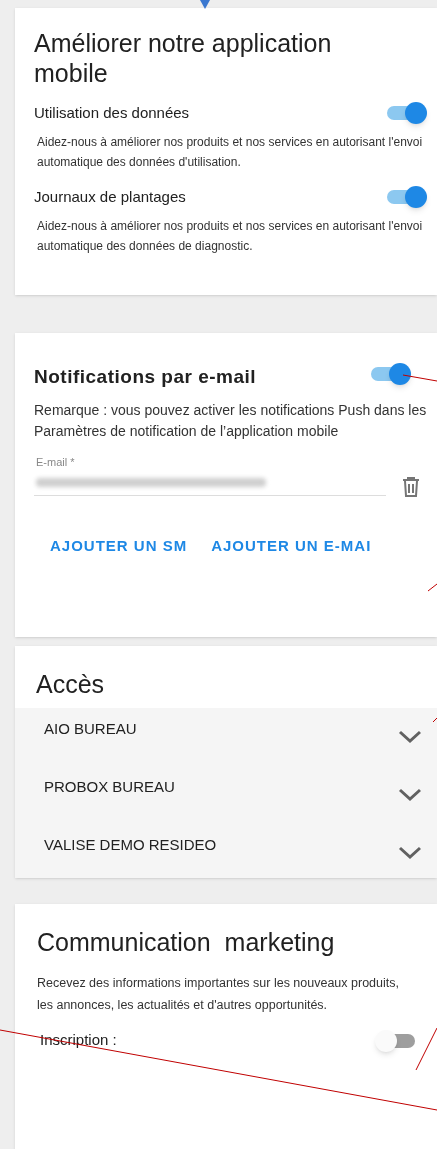  What do you see at coordinates (186, 942) in the screenshot?
I see `section-title: Communication marketing` at bounding box center [186, 942].